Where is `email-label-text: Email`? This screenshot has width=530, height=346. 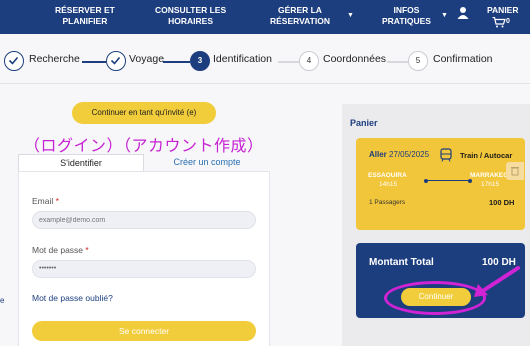 email-label-text: Email is located at coordinates (43, 201).